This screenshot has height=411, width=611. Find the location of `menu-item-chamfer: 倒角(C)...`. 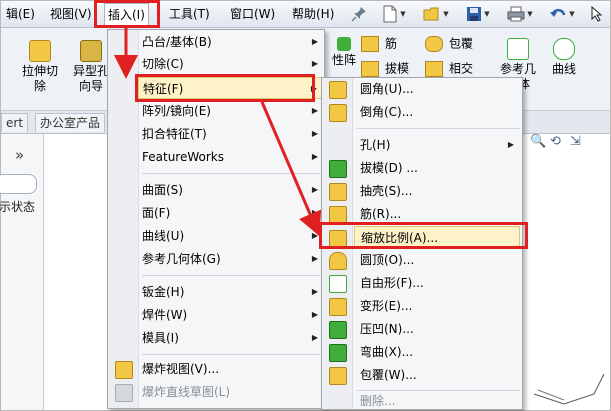

menu-item-chamfer: 倒角(C)... is located at coordinates (439, 112).